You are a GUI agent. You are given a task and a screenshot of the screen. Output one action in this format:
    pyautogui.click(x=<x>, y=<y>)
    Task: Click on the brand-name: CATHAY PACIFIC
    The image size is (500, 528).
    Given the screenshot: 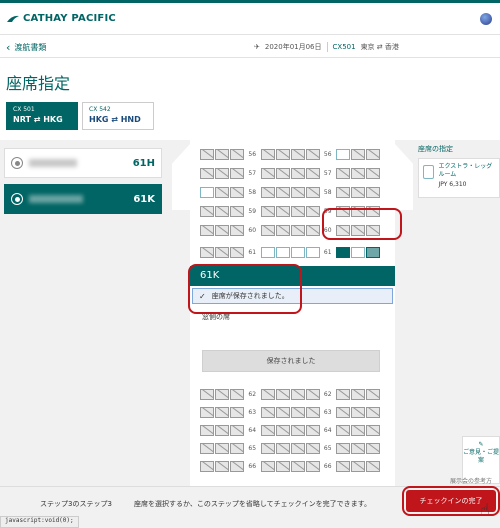 What is the action you would take?
    pyautogui.click(x=69, y=18)
    